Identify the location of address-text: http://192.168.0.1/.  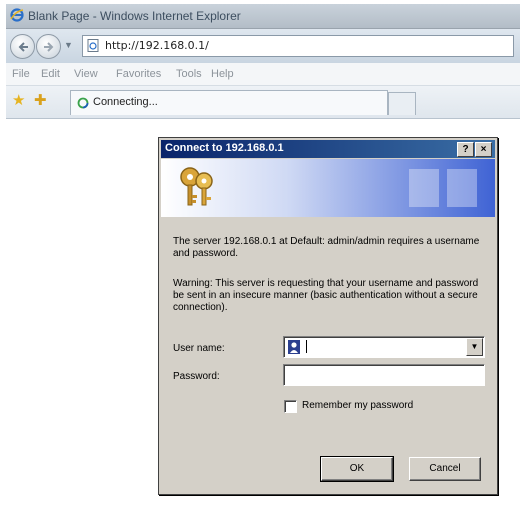
(157, 45).